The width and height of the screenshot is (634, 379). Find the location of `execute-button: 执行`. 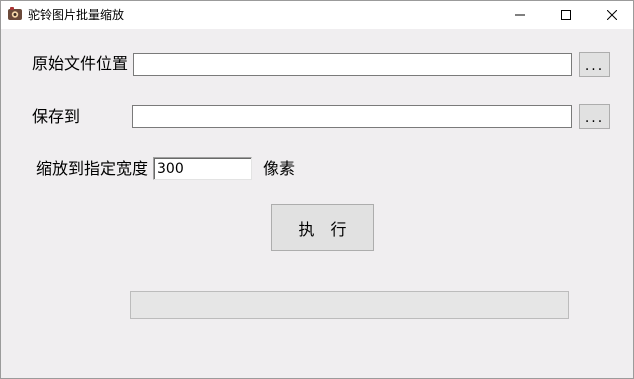

execute-button: 执行 is located at coordinates (322, 227).